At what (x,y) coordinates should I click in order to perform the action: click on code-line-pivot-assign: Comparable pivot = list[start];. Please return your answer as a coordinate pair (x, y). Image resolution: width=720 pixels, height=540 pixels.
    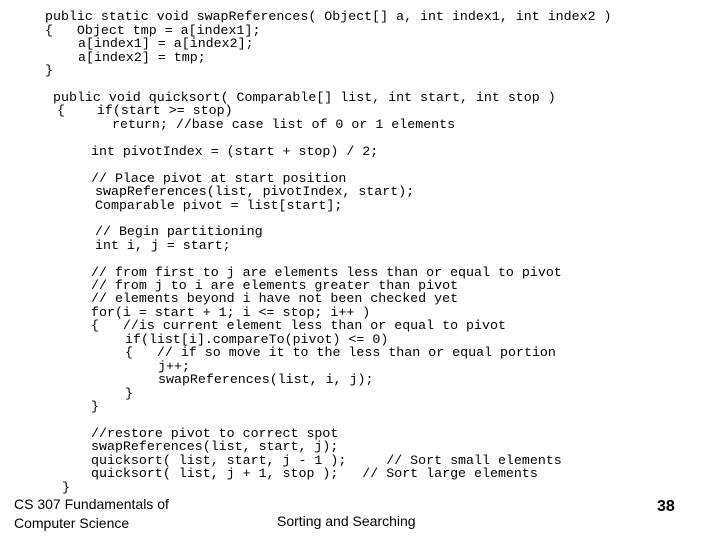
    Looking at the image, I should click on (219, 205).